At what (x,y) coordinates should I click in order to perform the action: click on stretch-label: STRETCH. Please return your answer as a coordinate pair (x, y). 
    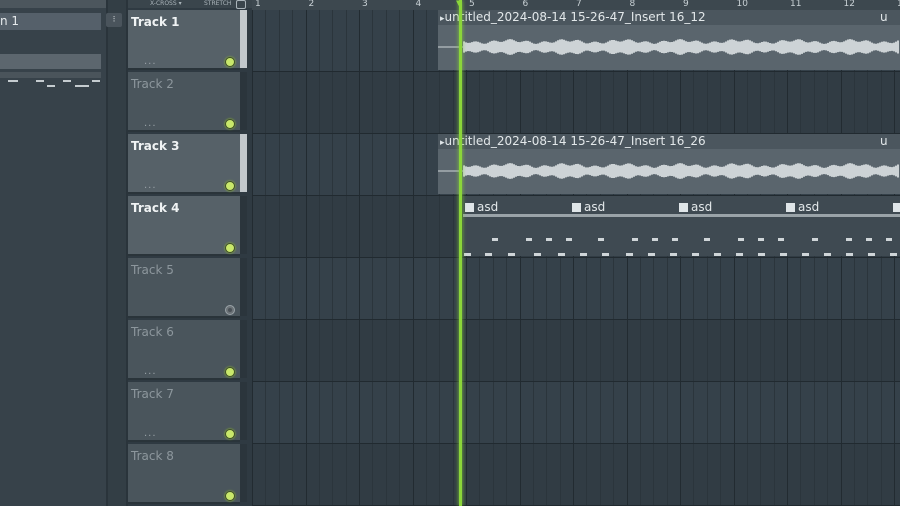
    Looking at the image, I should click on (217, 4).